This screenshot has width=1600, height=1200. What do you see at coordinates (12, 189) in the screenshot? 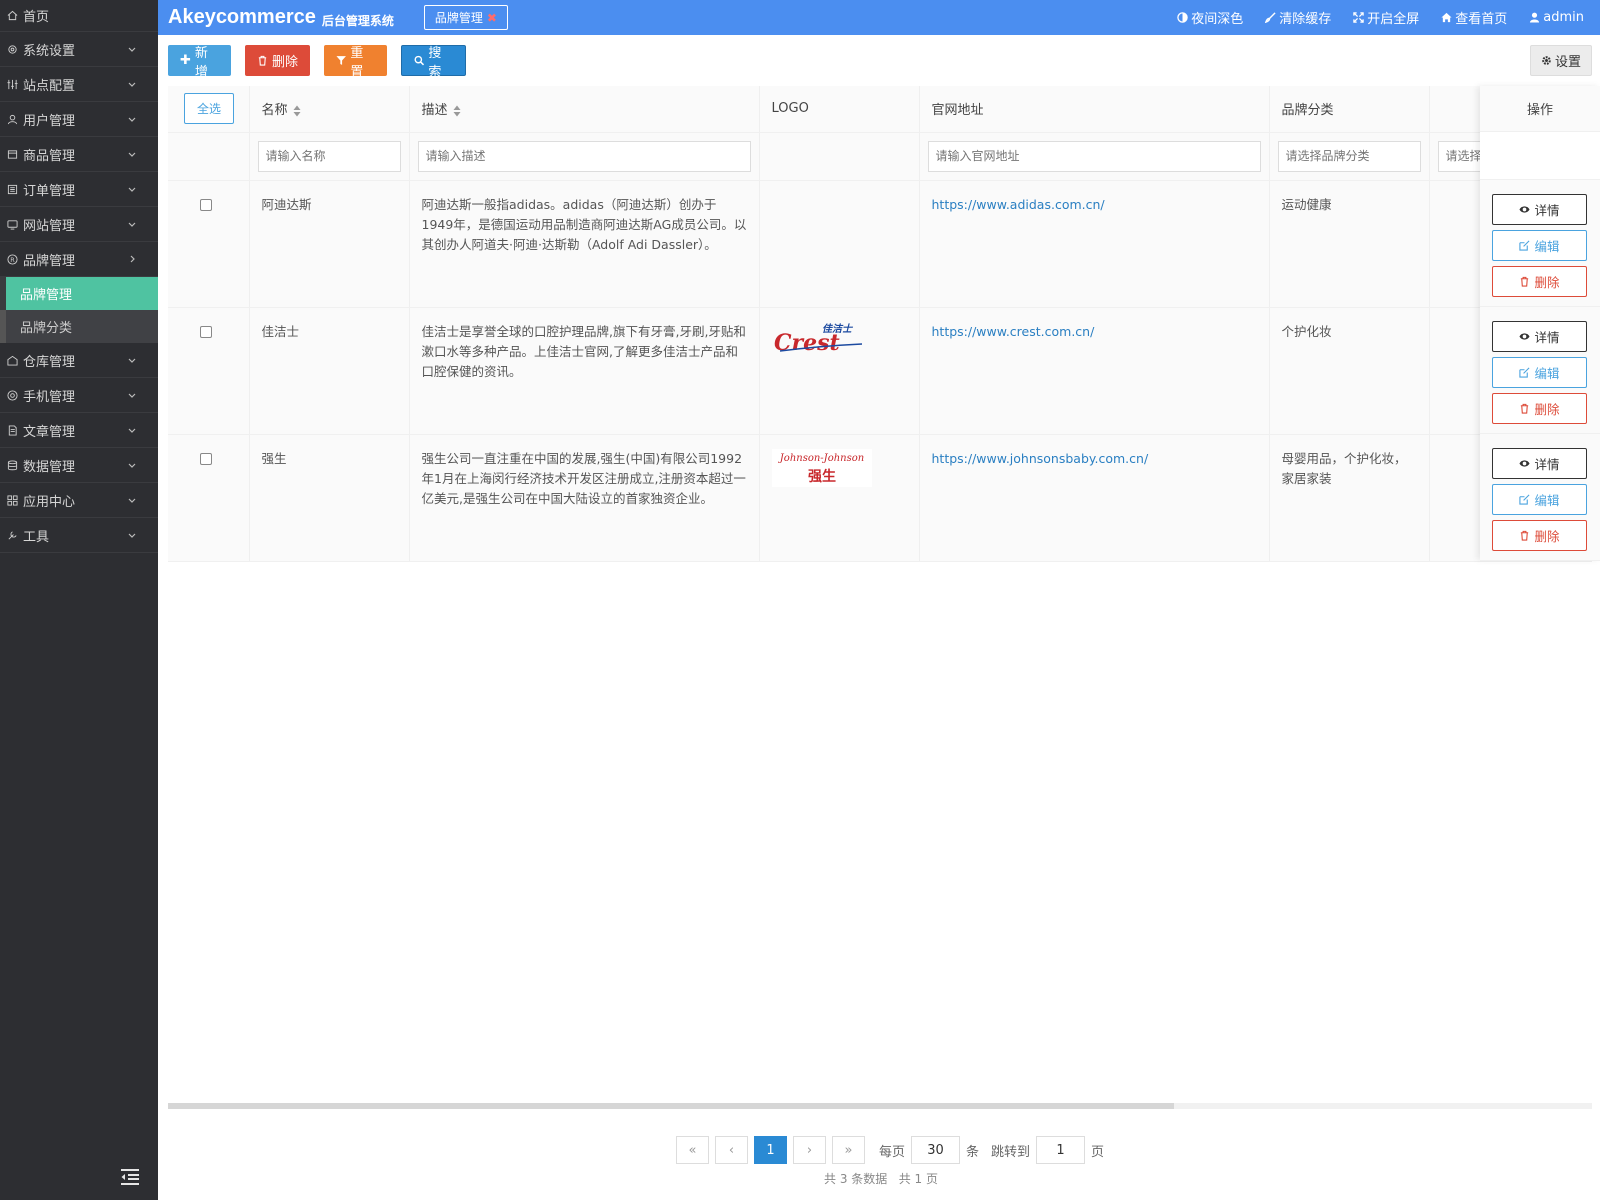
I see `list-icon` at bounding box center [12, 189].